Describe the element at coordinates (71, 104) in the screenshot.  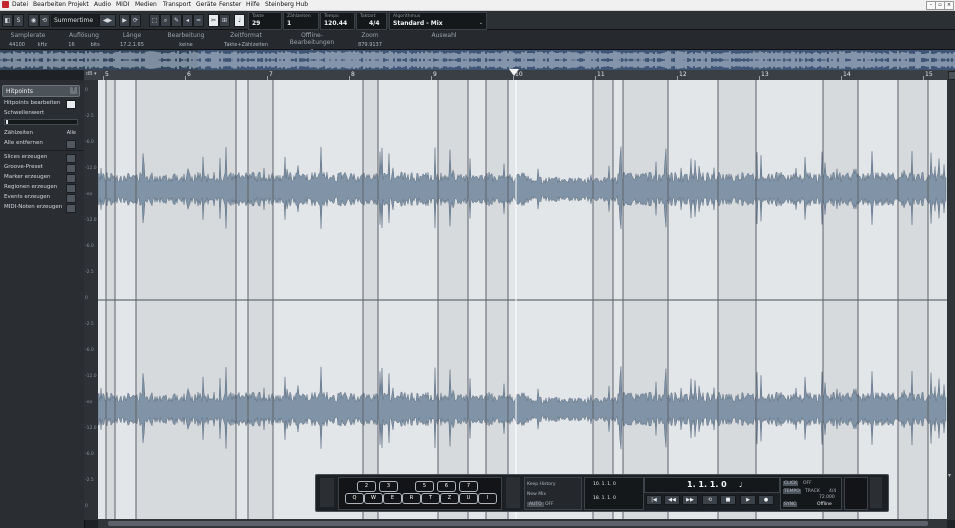
I see `hitpoint-edit-icon` at that location.